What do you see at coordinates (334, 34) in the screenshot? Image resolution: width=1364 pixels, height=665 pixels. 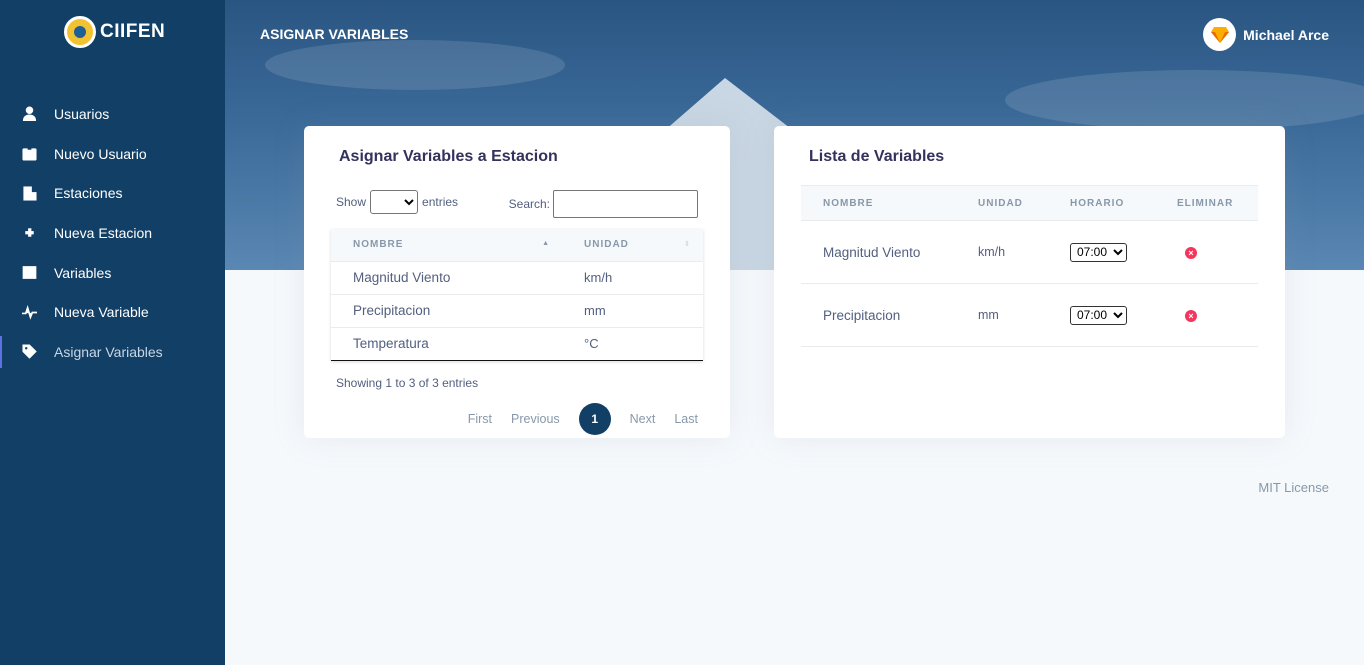 I see `page-title: ASIGNAR VARIABLES` at bounding box center [334, 34].